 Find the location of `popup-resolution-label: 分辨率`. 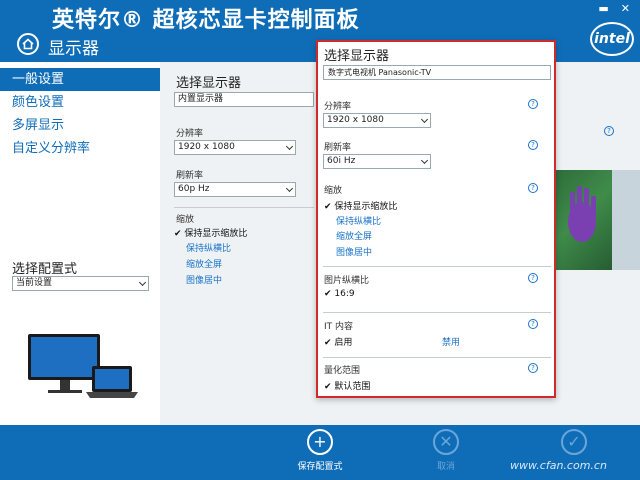

popup-resolution-label: 分辨率 is located at coordinates (338, 107).